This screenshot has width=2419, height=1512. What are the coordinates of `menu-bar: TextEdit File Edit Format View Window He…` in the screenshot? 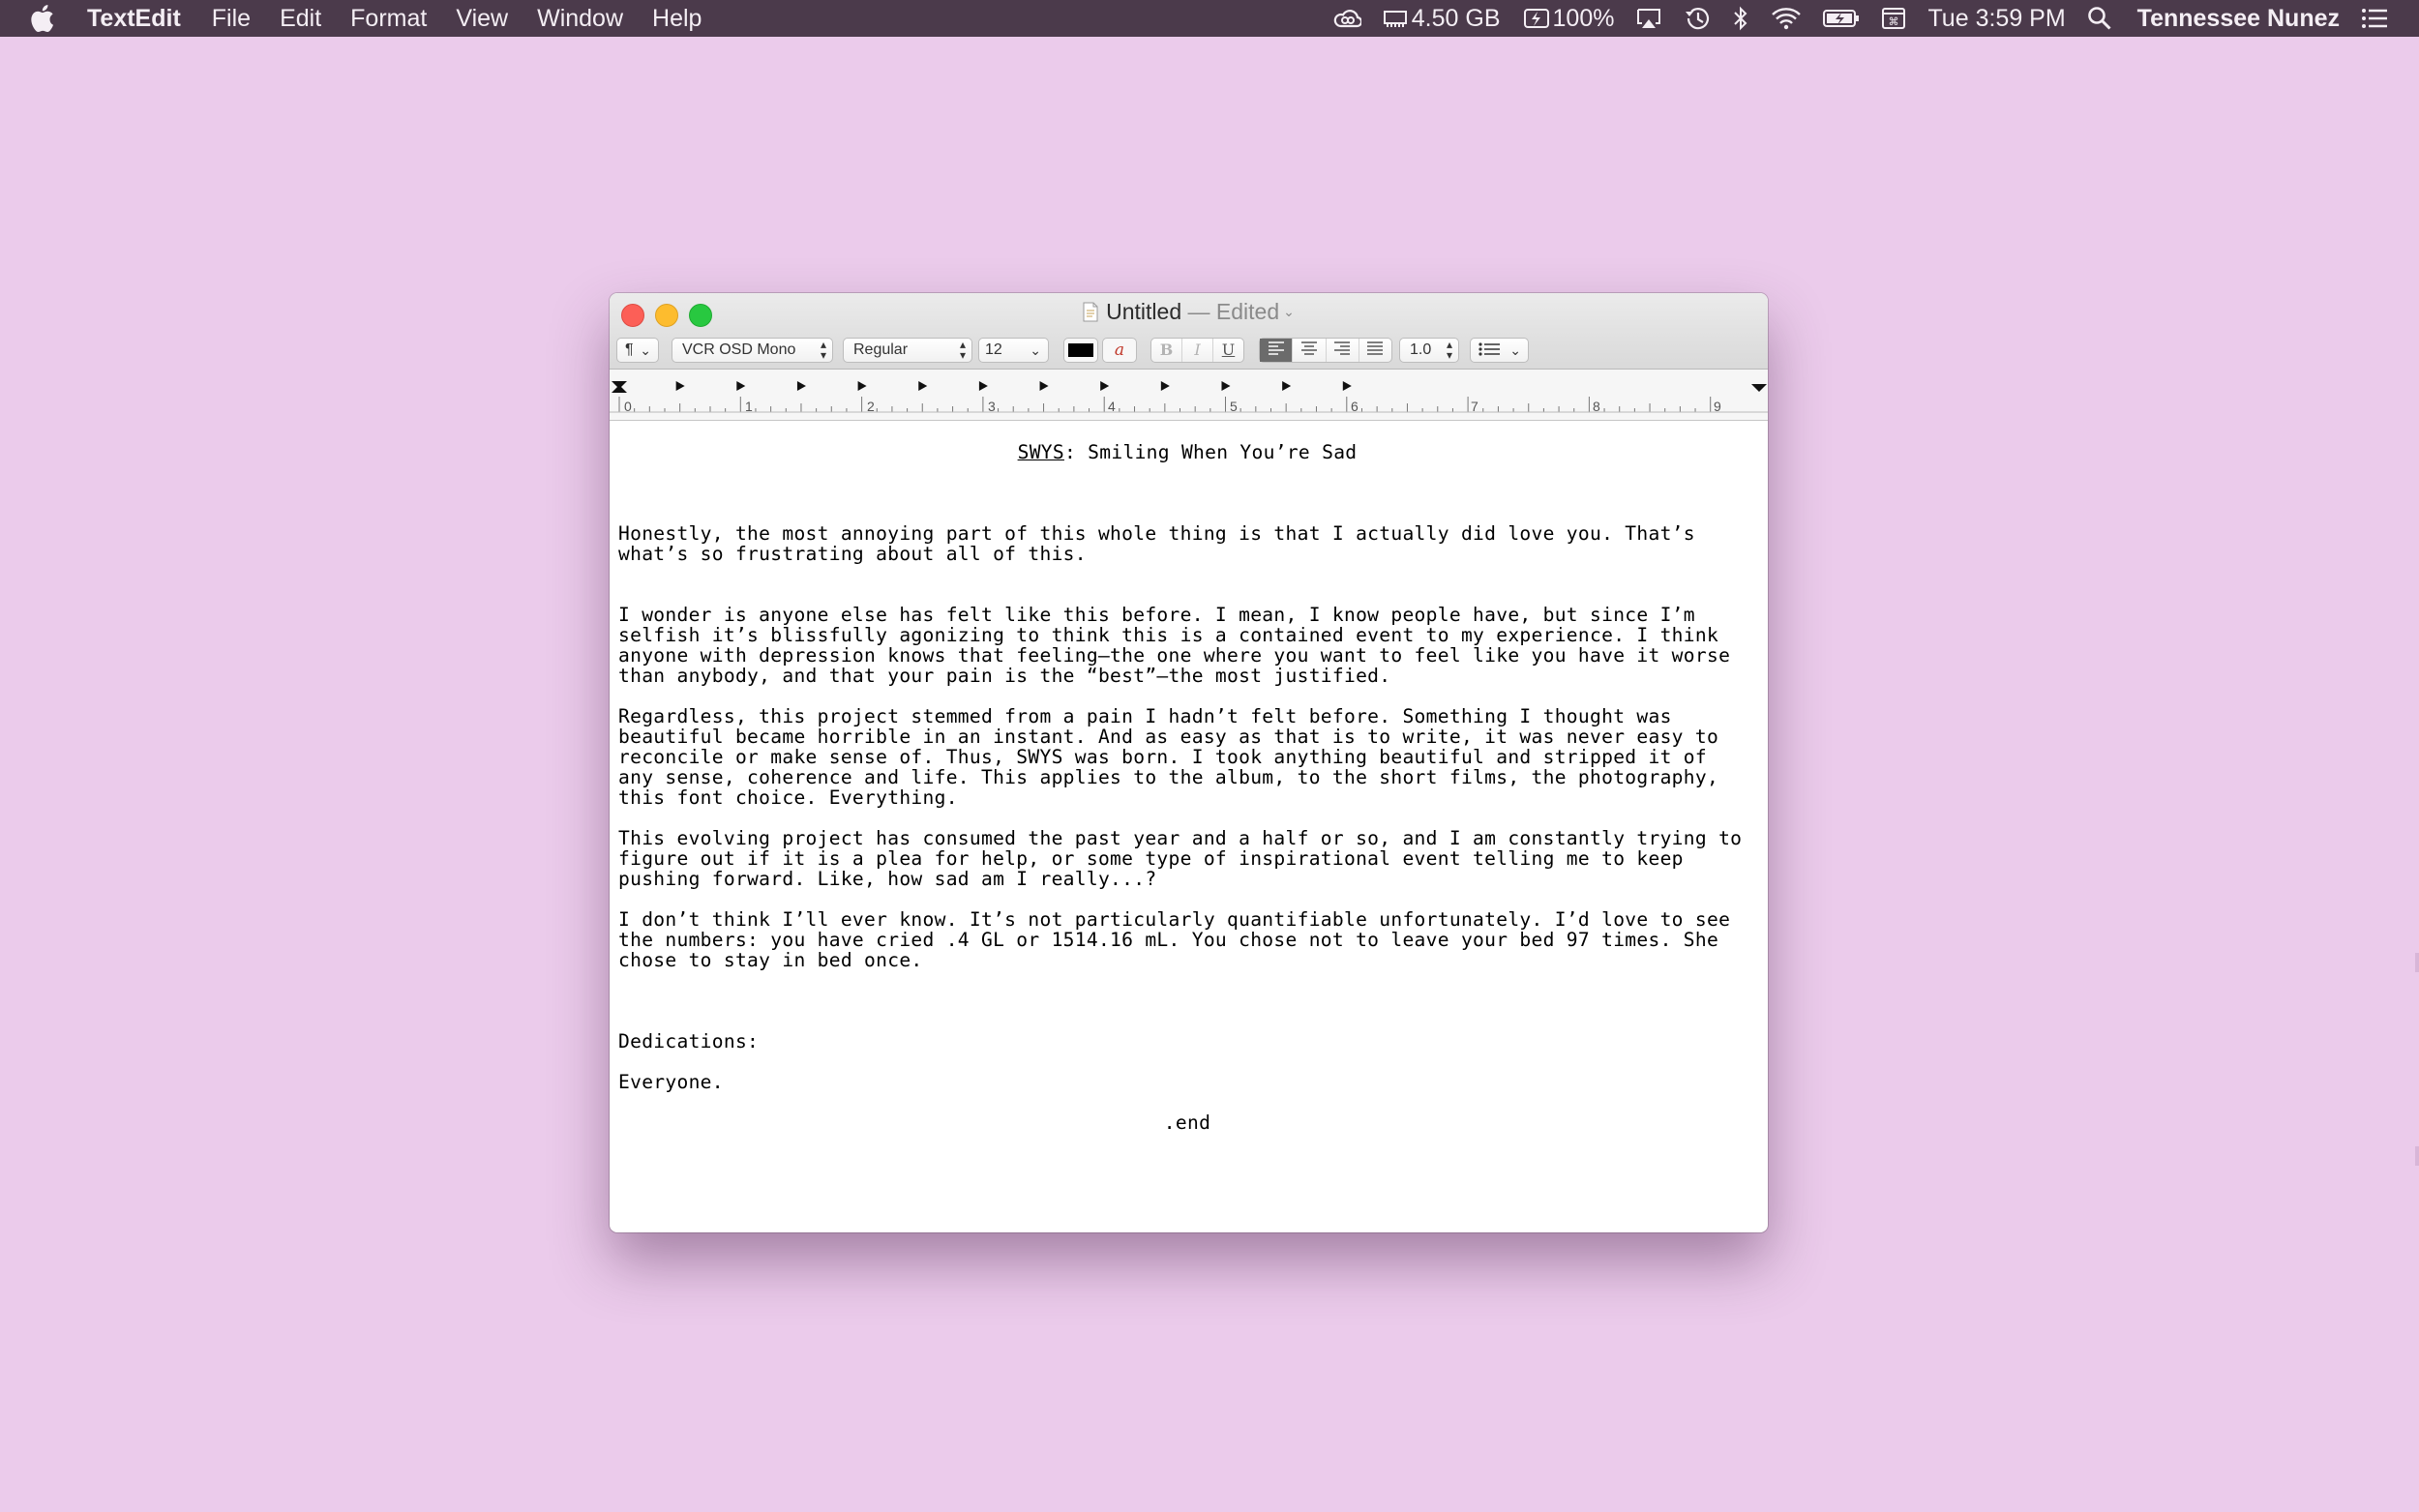 It's located at (1209, 18).